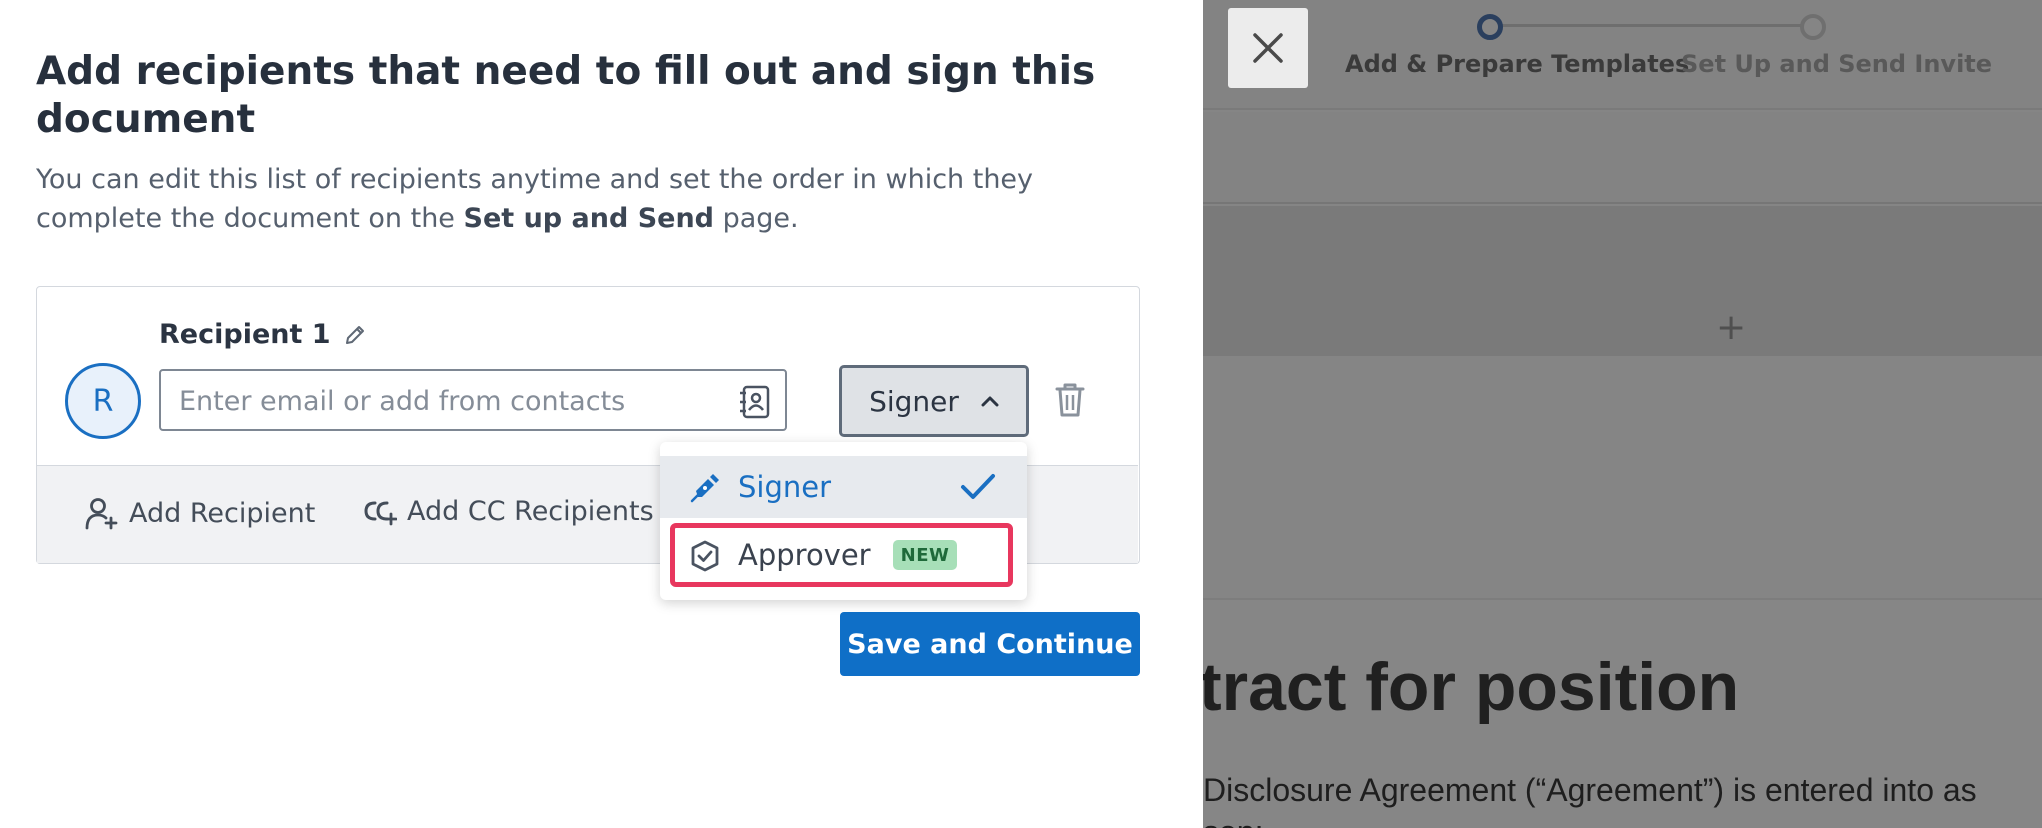 Image resolution: width=2042 pixels, height=828 pixels. I want to click on menu-item-signer-label: Signer, so click(785, 487).